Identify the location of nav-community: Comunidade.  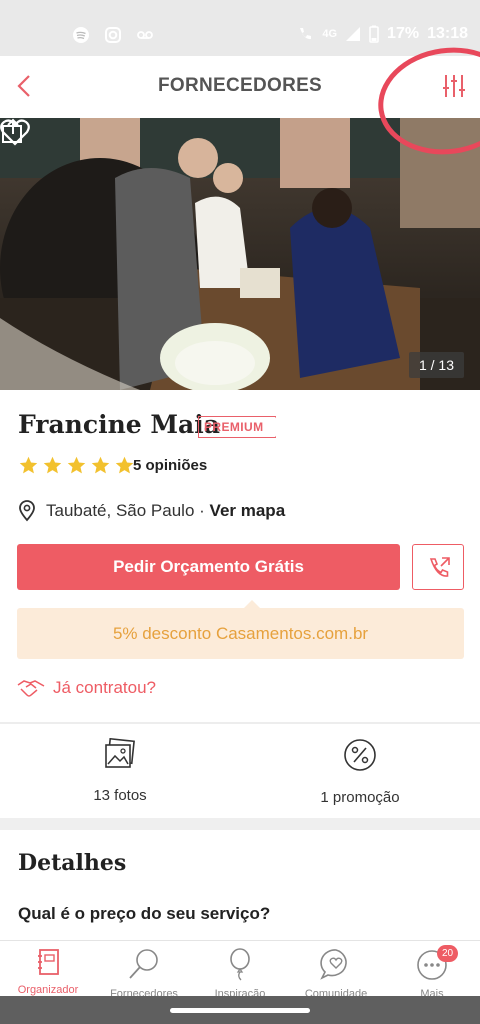
(336, 973).